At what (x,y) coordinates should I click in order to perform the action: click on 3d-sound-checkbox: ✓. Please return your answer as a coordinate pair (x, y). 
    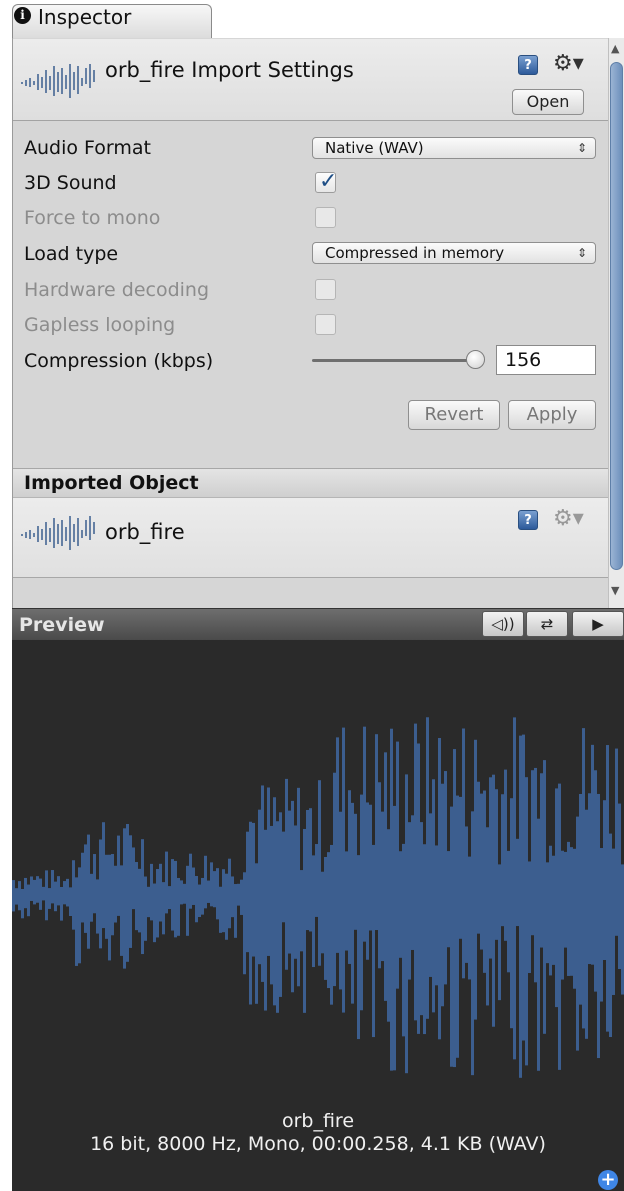
    Looking at the image, I should click on (326, 181).